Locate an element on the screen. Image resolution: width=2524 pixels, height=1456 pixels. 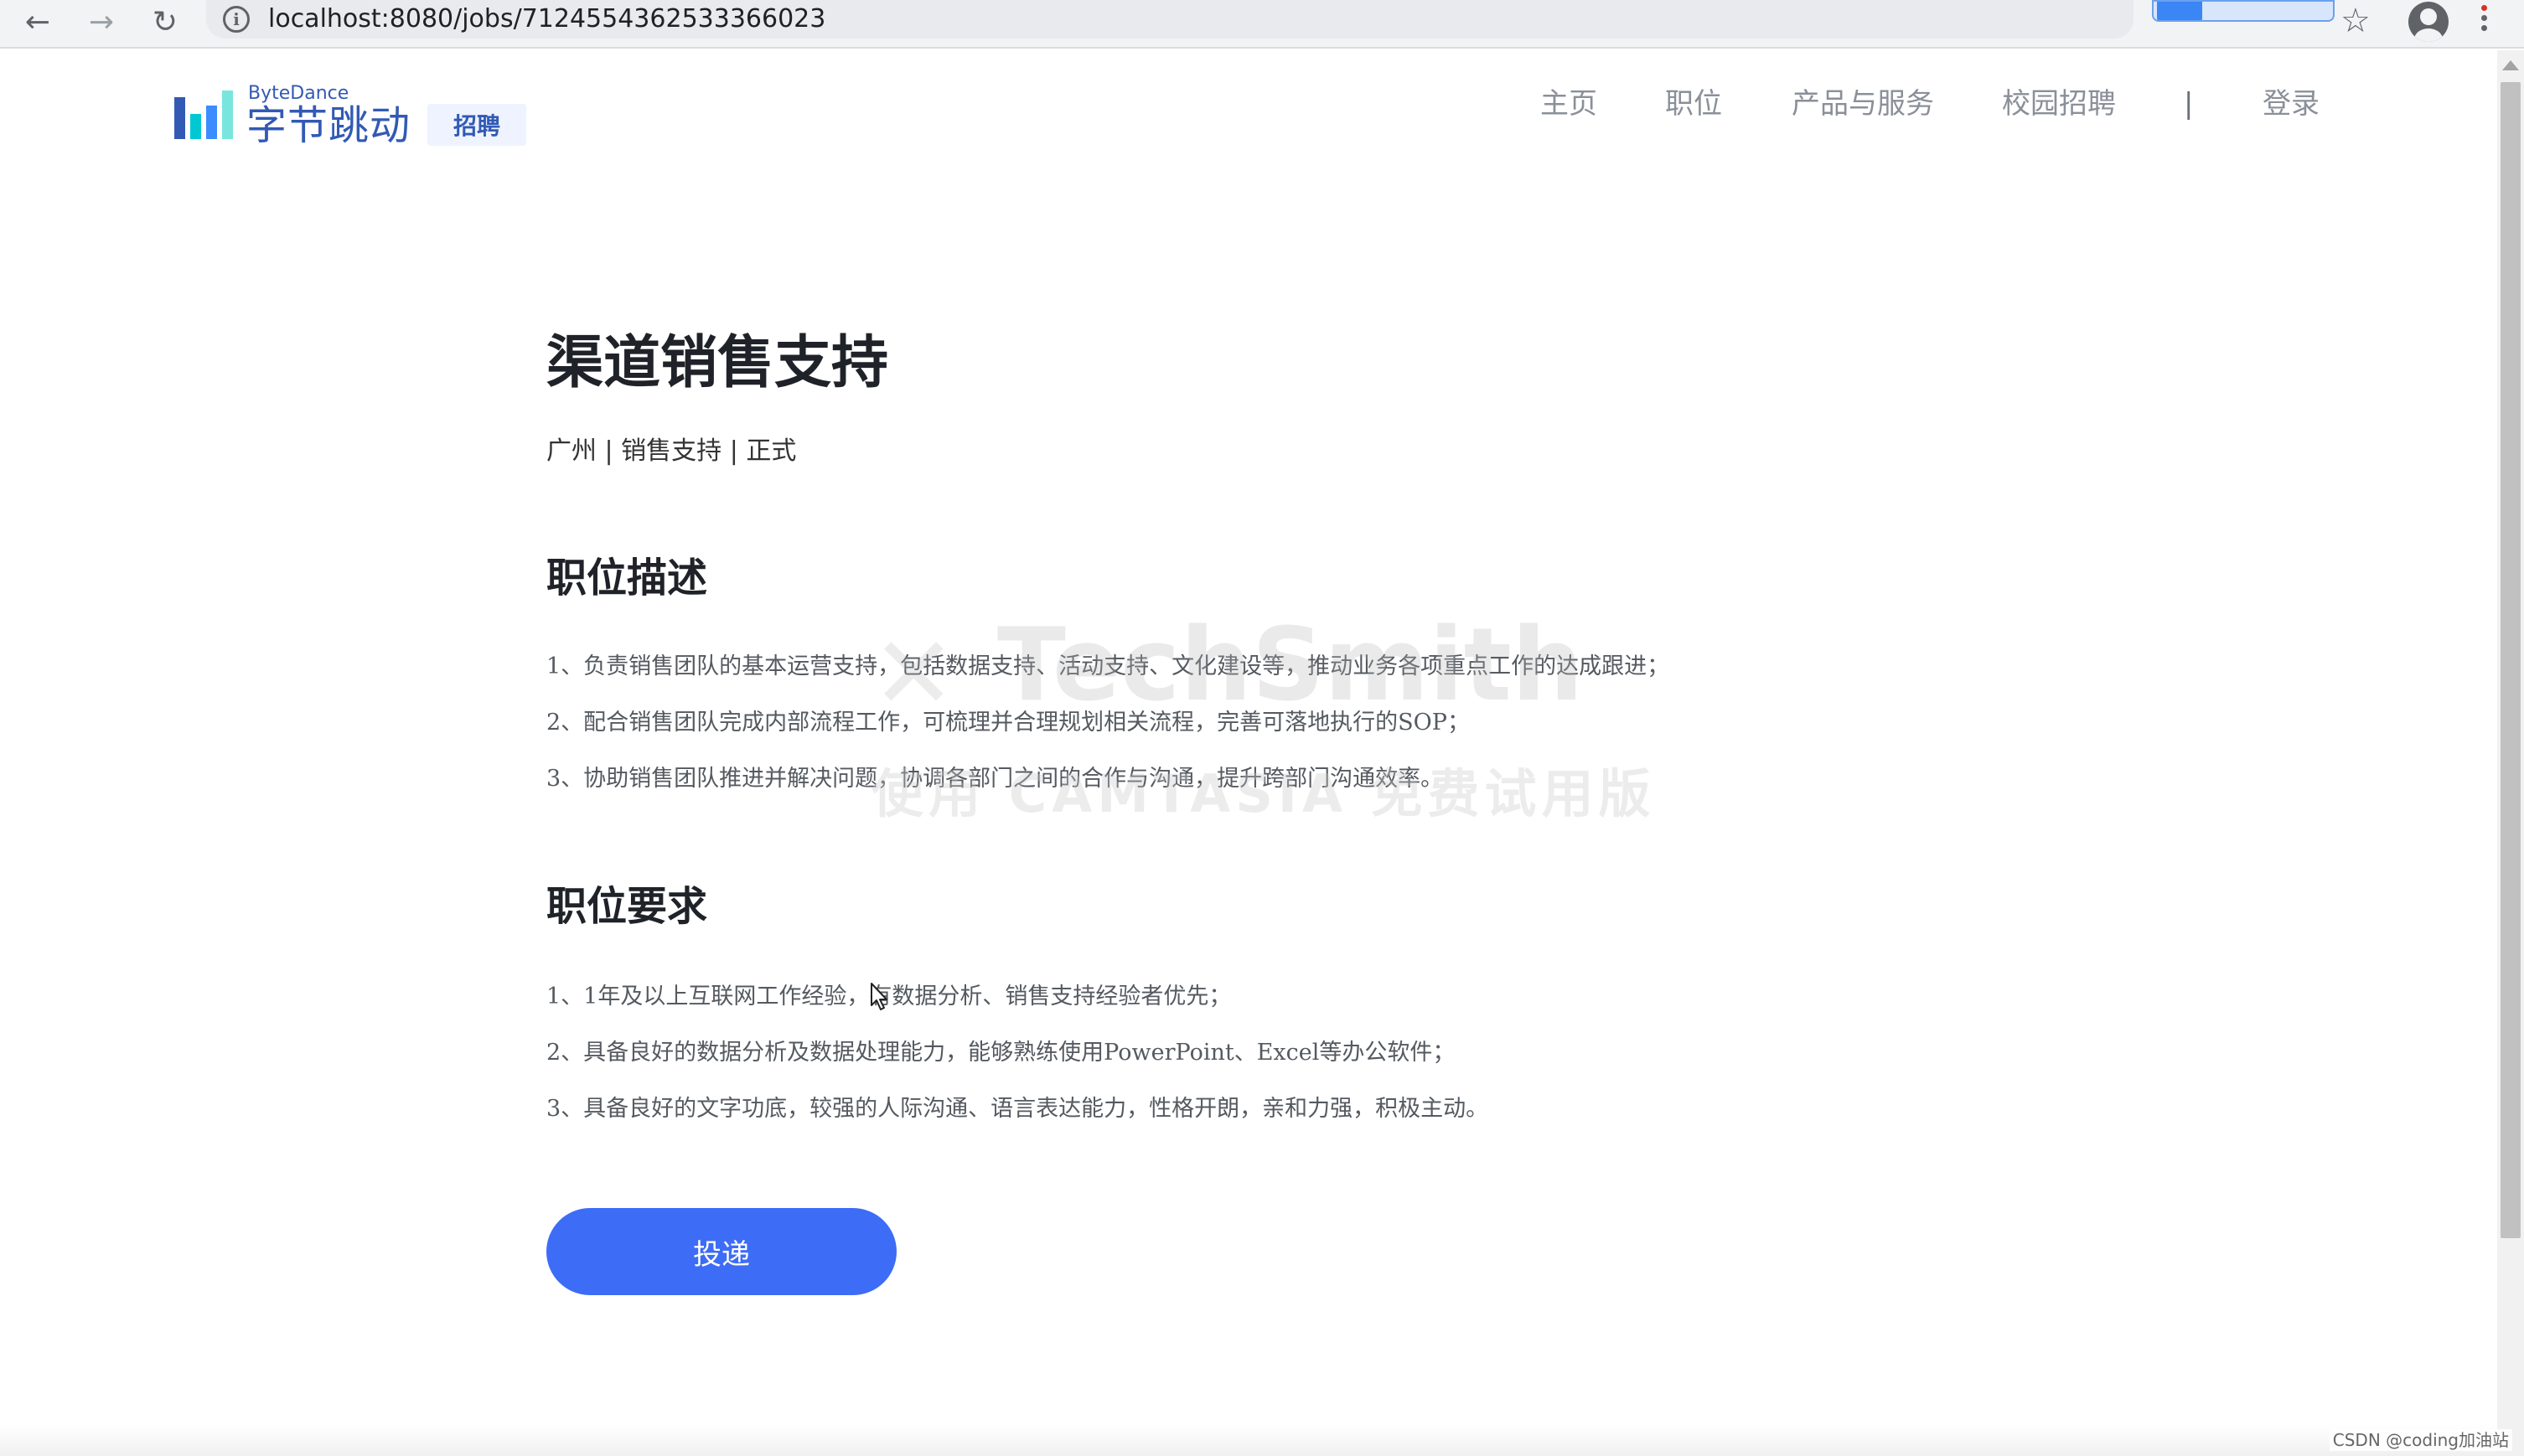
account-avatar-icon is located at coordinates (2428, 22).